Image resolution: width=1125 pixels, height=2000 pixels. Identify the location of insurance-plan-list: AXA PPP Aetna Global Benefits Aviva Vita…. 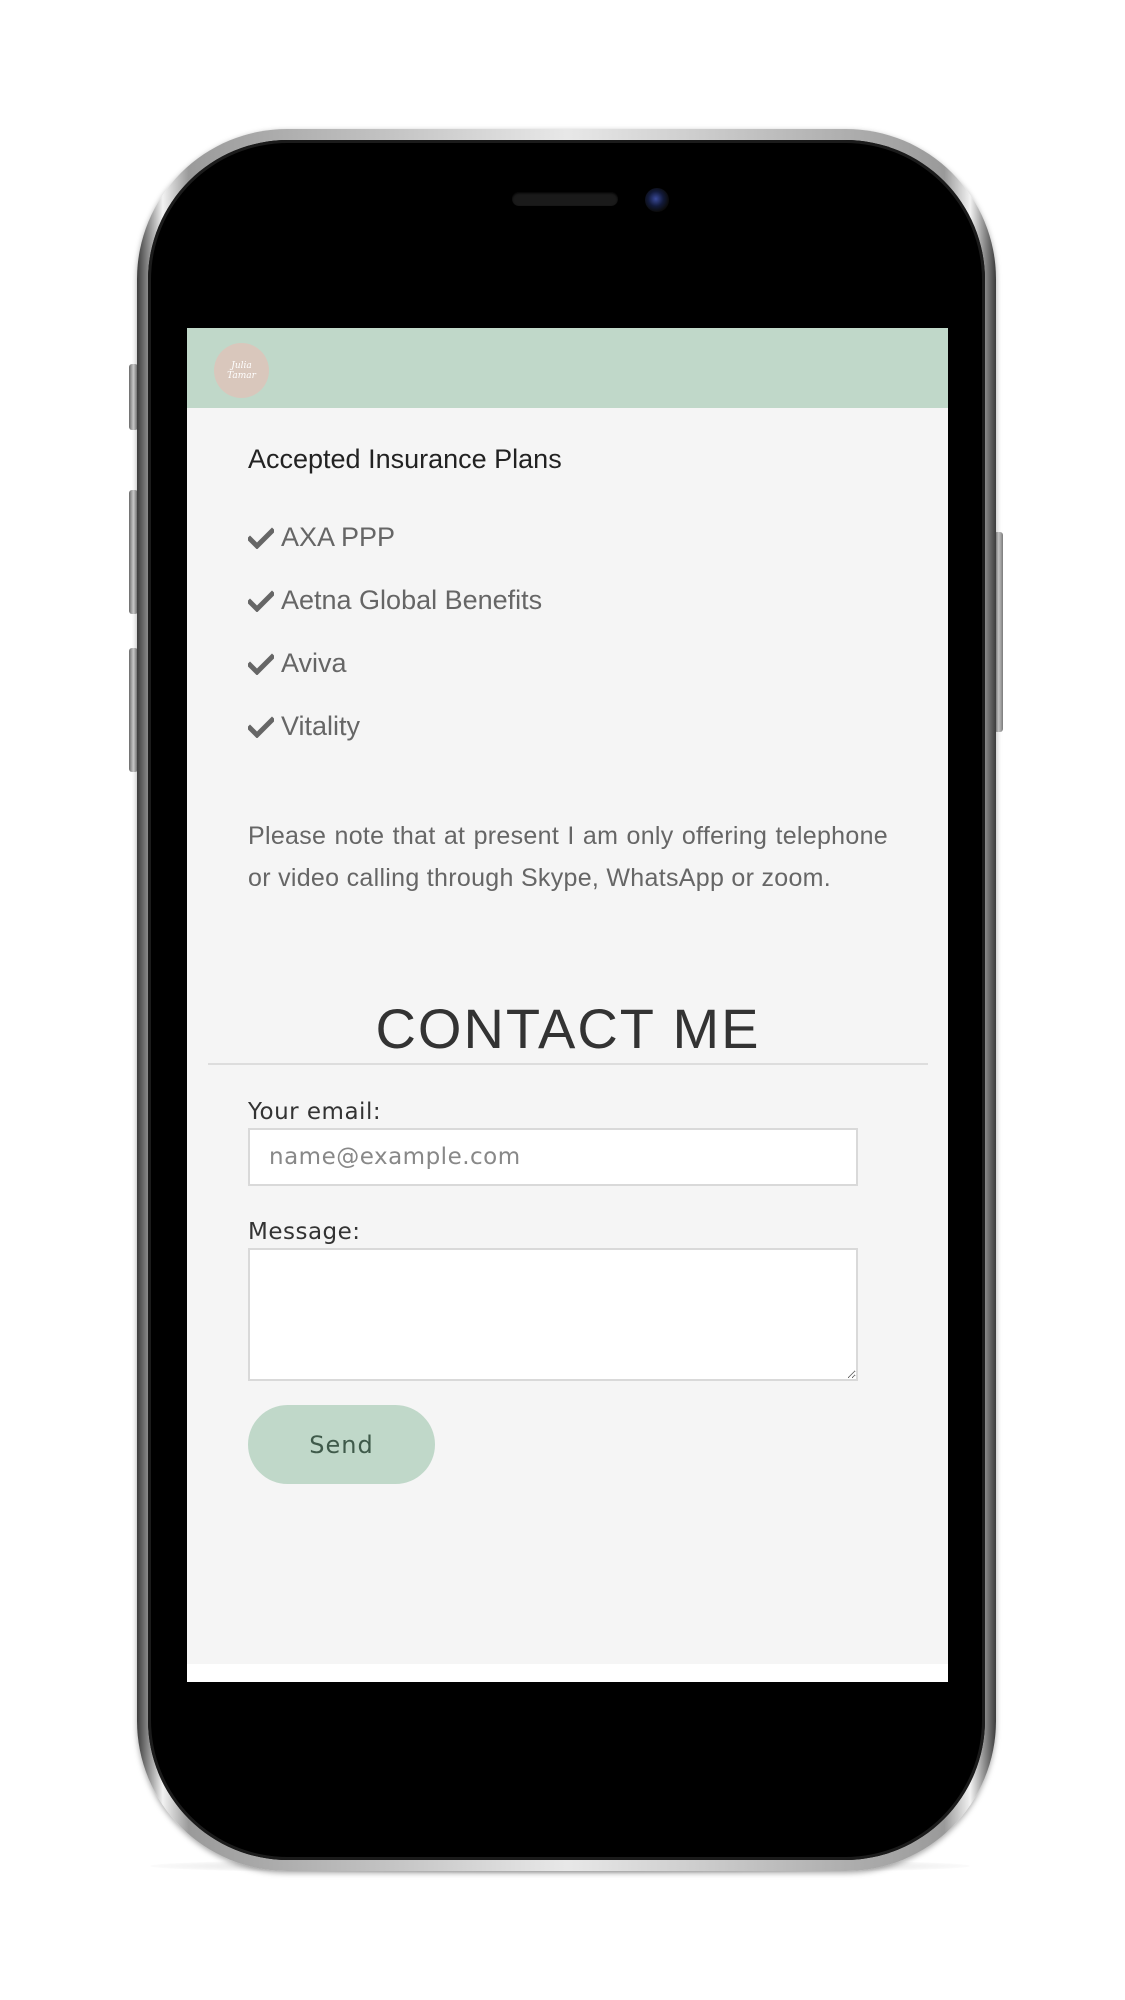
(395, 632).